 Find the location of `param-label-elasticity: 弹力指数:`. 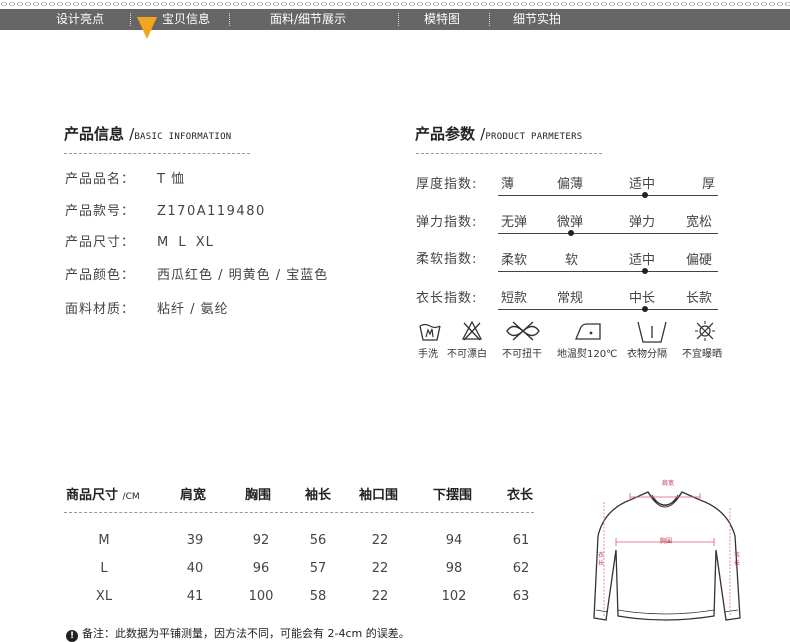

param-label-elasticity: 弹力指数: is located at coordinates (447, 222).